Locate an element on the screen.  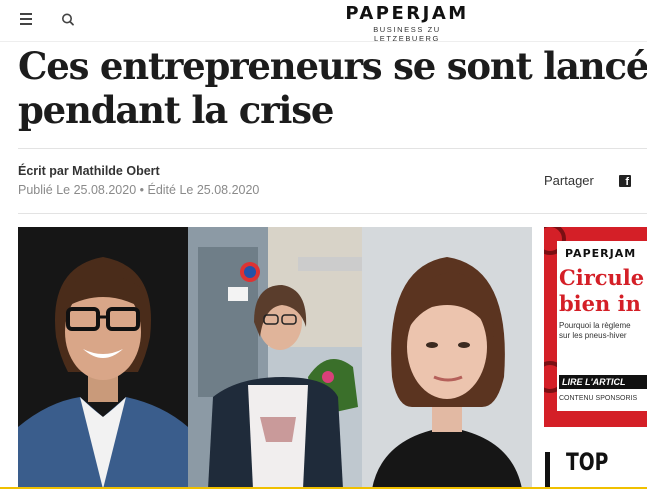
article-title-line-1: Ces entrepreneurs se sont lancés is located at coordinates (332, 66).